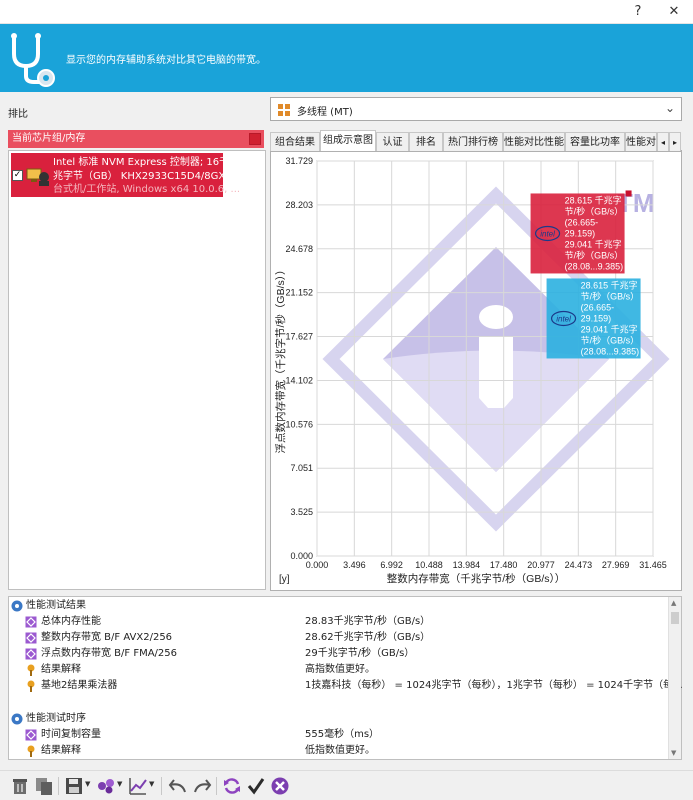 The image size is (693, 800). I want to click on tab-combined-results: 组合结果, so click(295, 141).